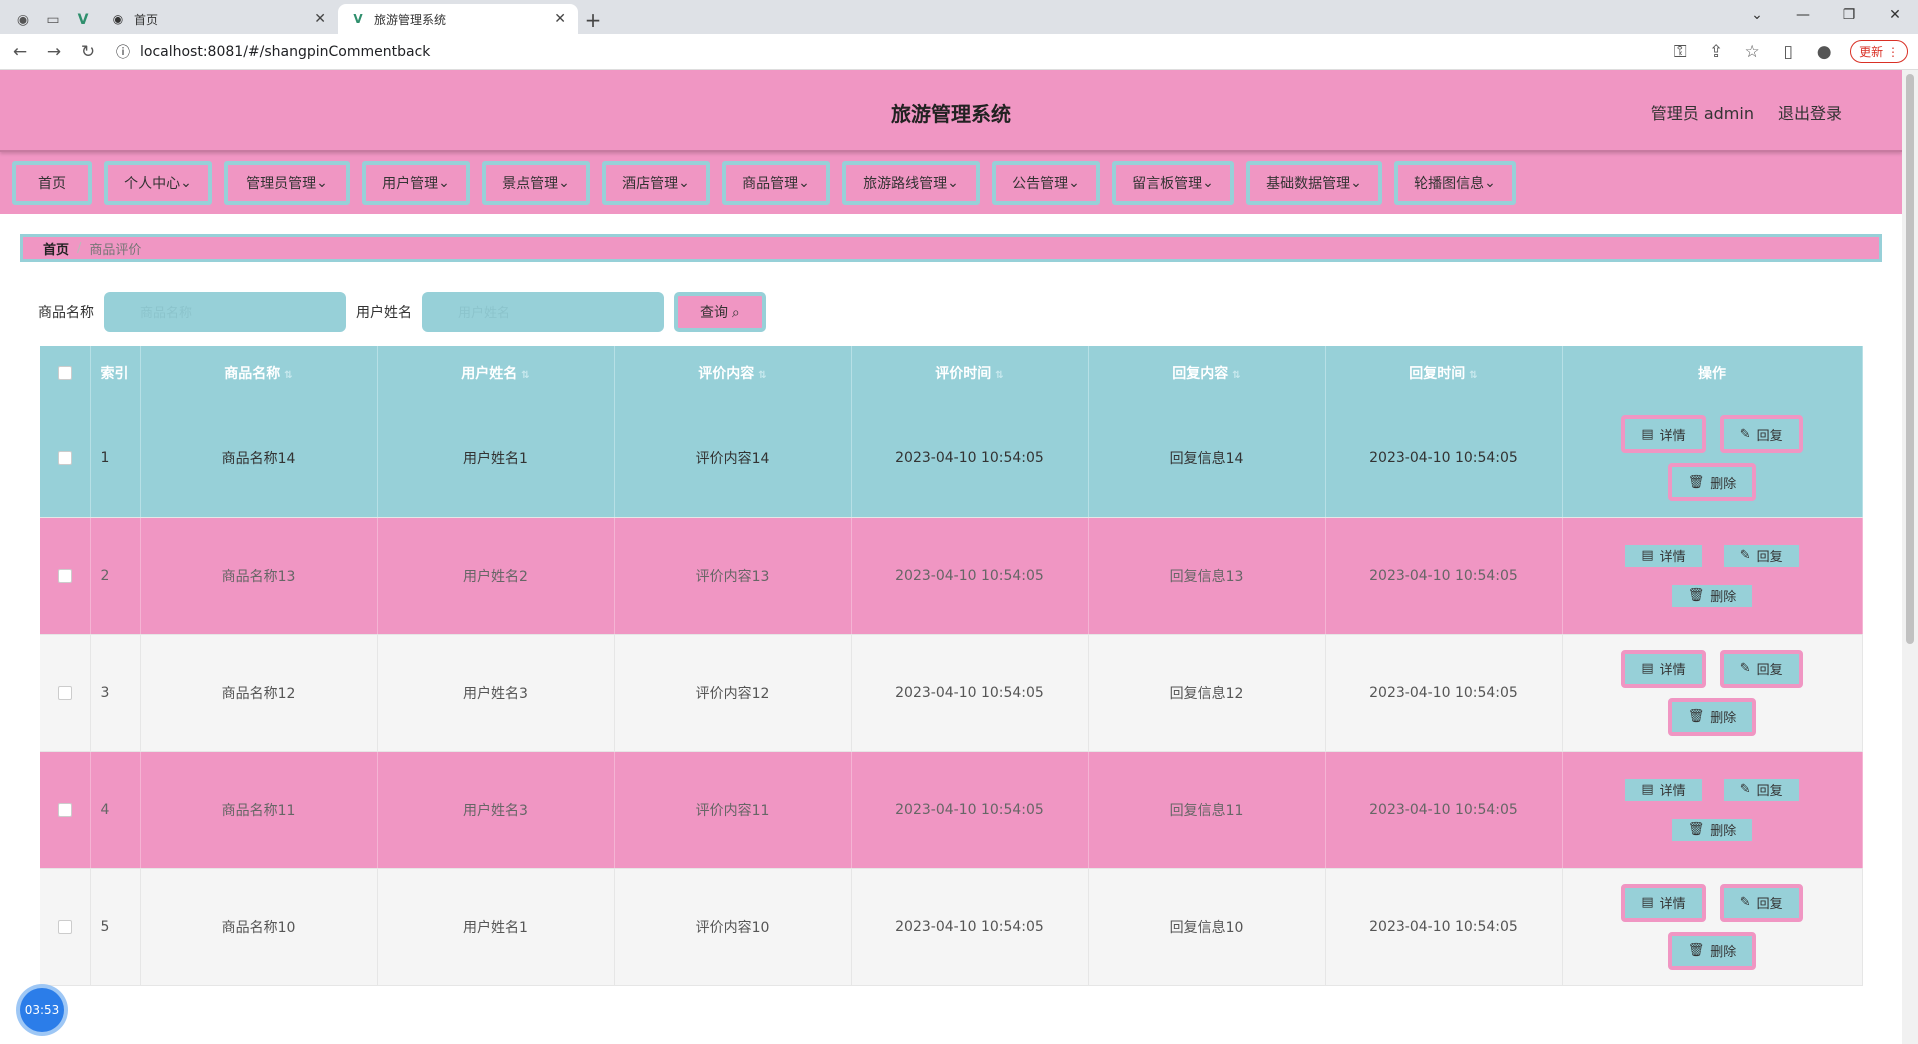 This screenshot has width=1918, height=1044. What do you see at coordinates (23, 20) in the screenshot?
I see `pinned-tab-globe-icon: ◉` at bounding box center [23, 20].